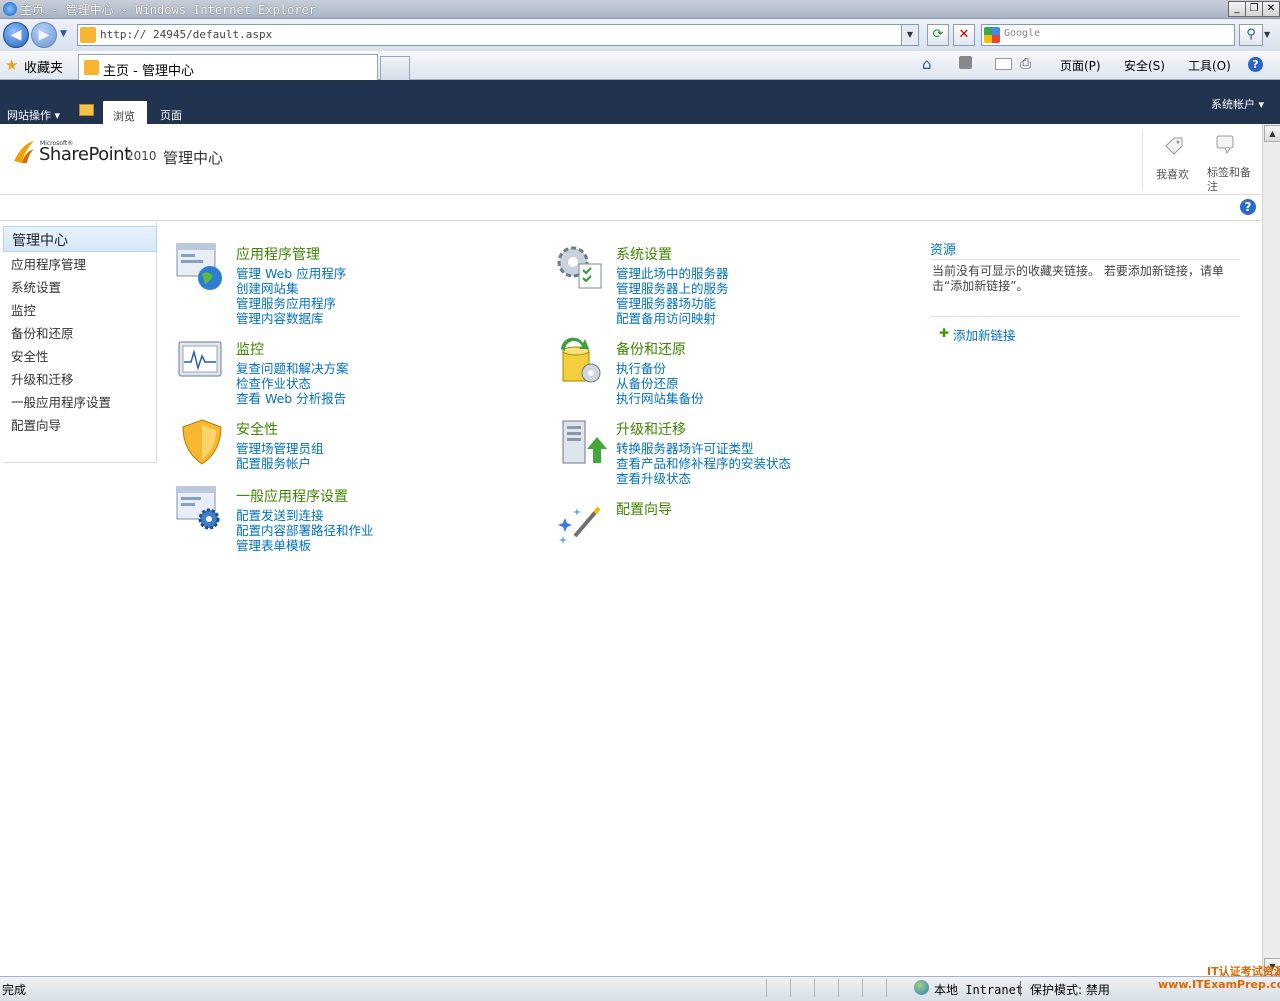  Describe the element at coordinates (88, 35) in the screenshot. I see `page-favicon-icon` at that location.